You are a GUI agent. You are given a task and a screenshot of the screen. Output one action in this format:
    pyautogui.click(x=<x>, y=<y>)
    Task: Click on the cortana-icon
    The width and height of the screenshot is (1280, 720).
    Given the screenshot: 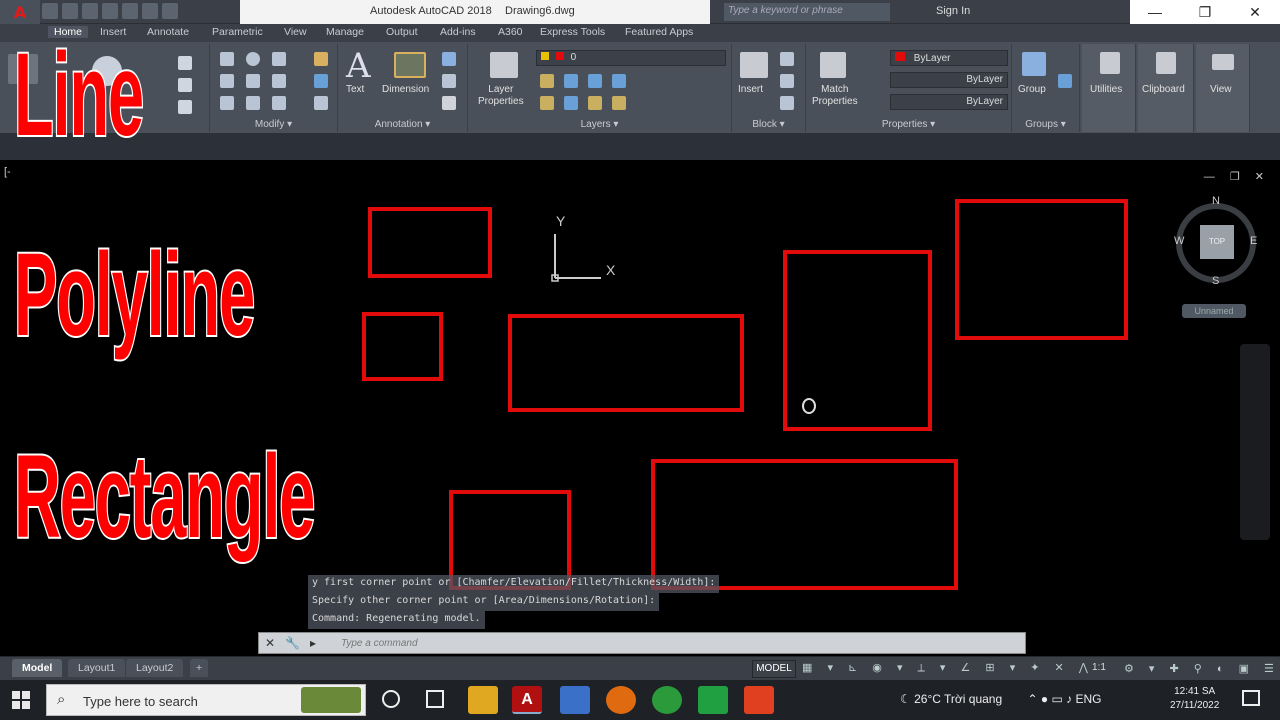 What is the action you would take?
    pyautogui.click(x=391, y=699)
    